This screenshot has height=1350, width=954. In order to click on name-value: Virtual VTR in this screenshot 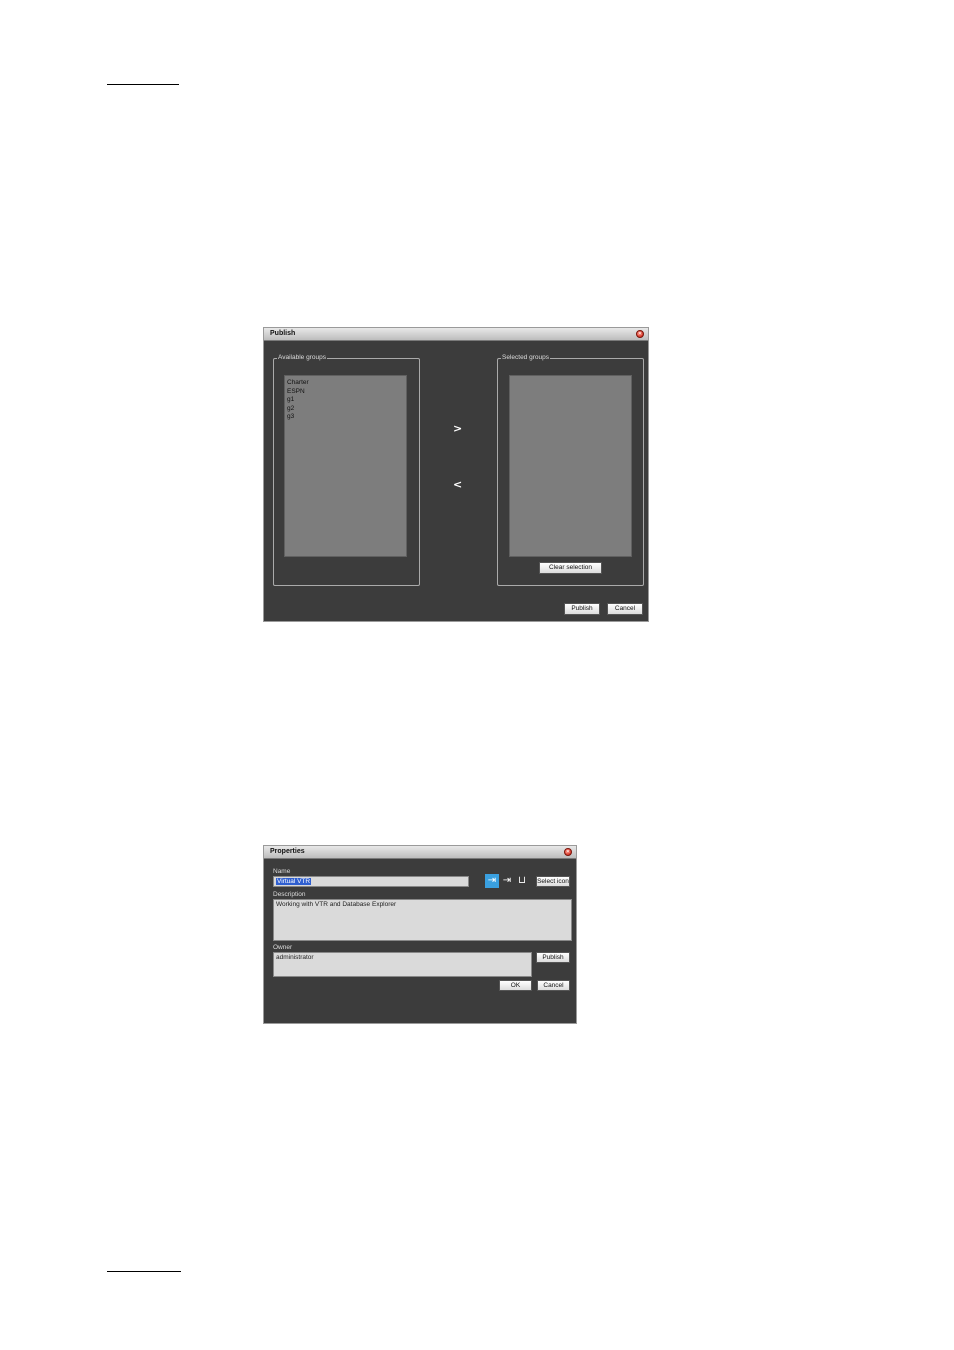, I will do `click(294, 881)`.